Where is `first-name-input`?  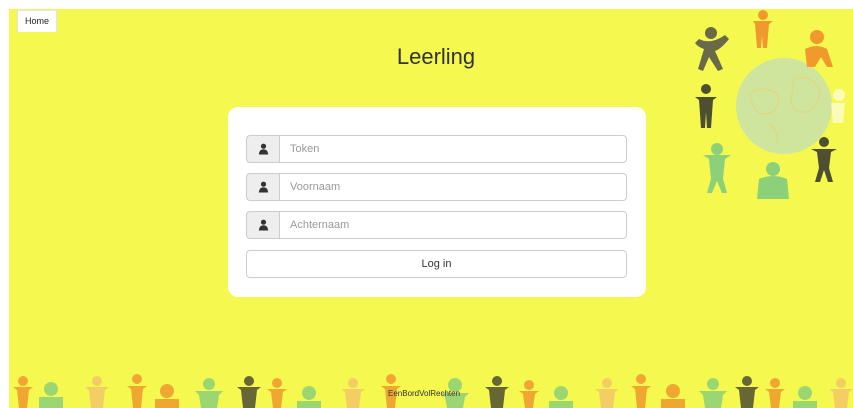 first-name-input is located at coordinates (453, 187).